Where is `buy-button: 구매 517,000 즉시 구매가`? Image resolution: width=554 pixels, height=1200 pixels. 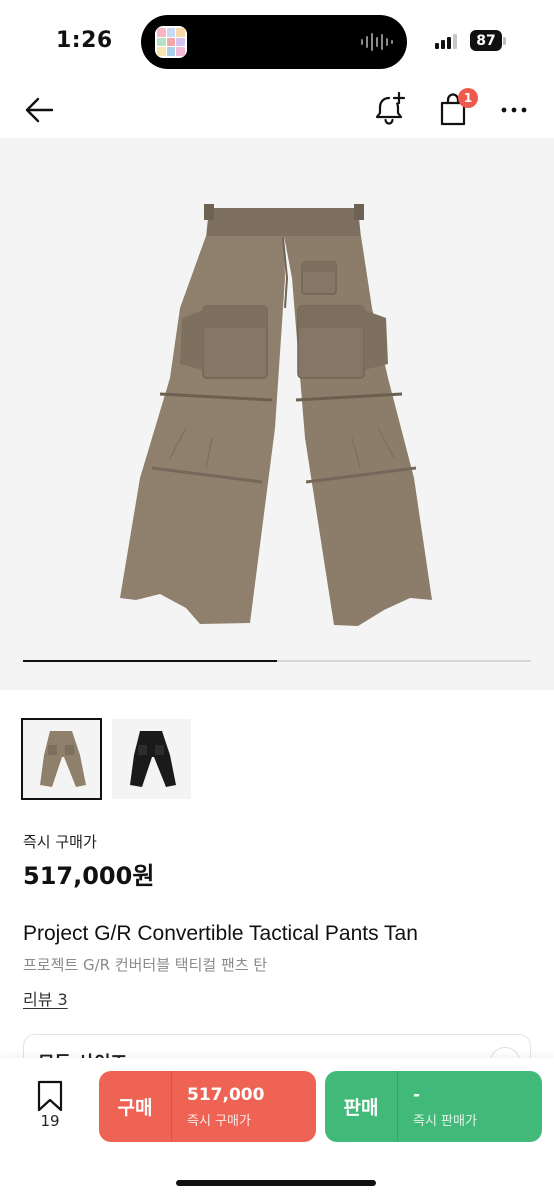
buy-button: 구매 517,000 즉시 구매가 is located at coordinates (207, 1106).